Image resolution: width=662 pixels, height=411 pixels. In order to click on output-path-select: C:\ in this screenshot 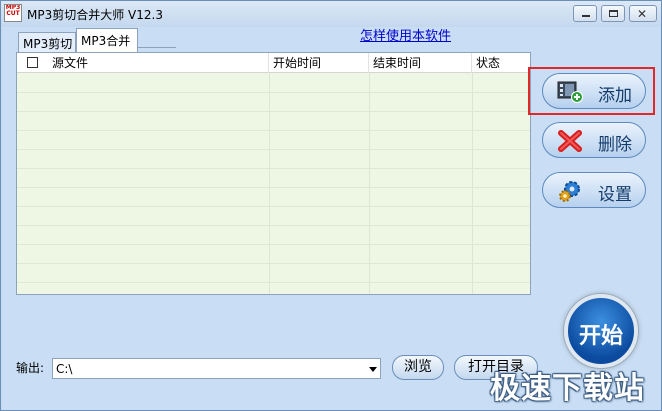, I will do `click(216, 368)`.